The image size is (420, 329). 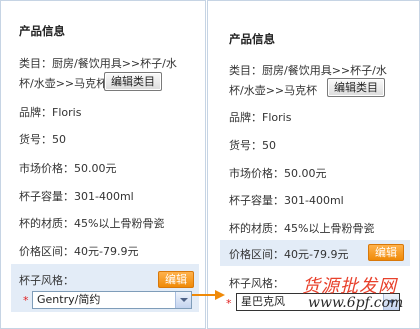 I want to click on style-select-value: Gentry/简约, so click(x=69, y=299).